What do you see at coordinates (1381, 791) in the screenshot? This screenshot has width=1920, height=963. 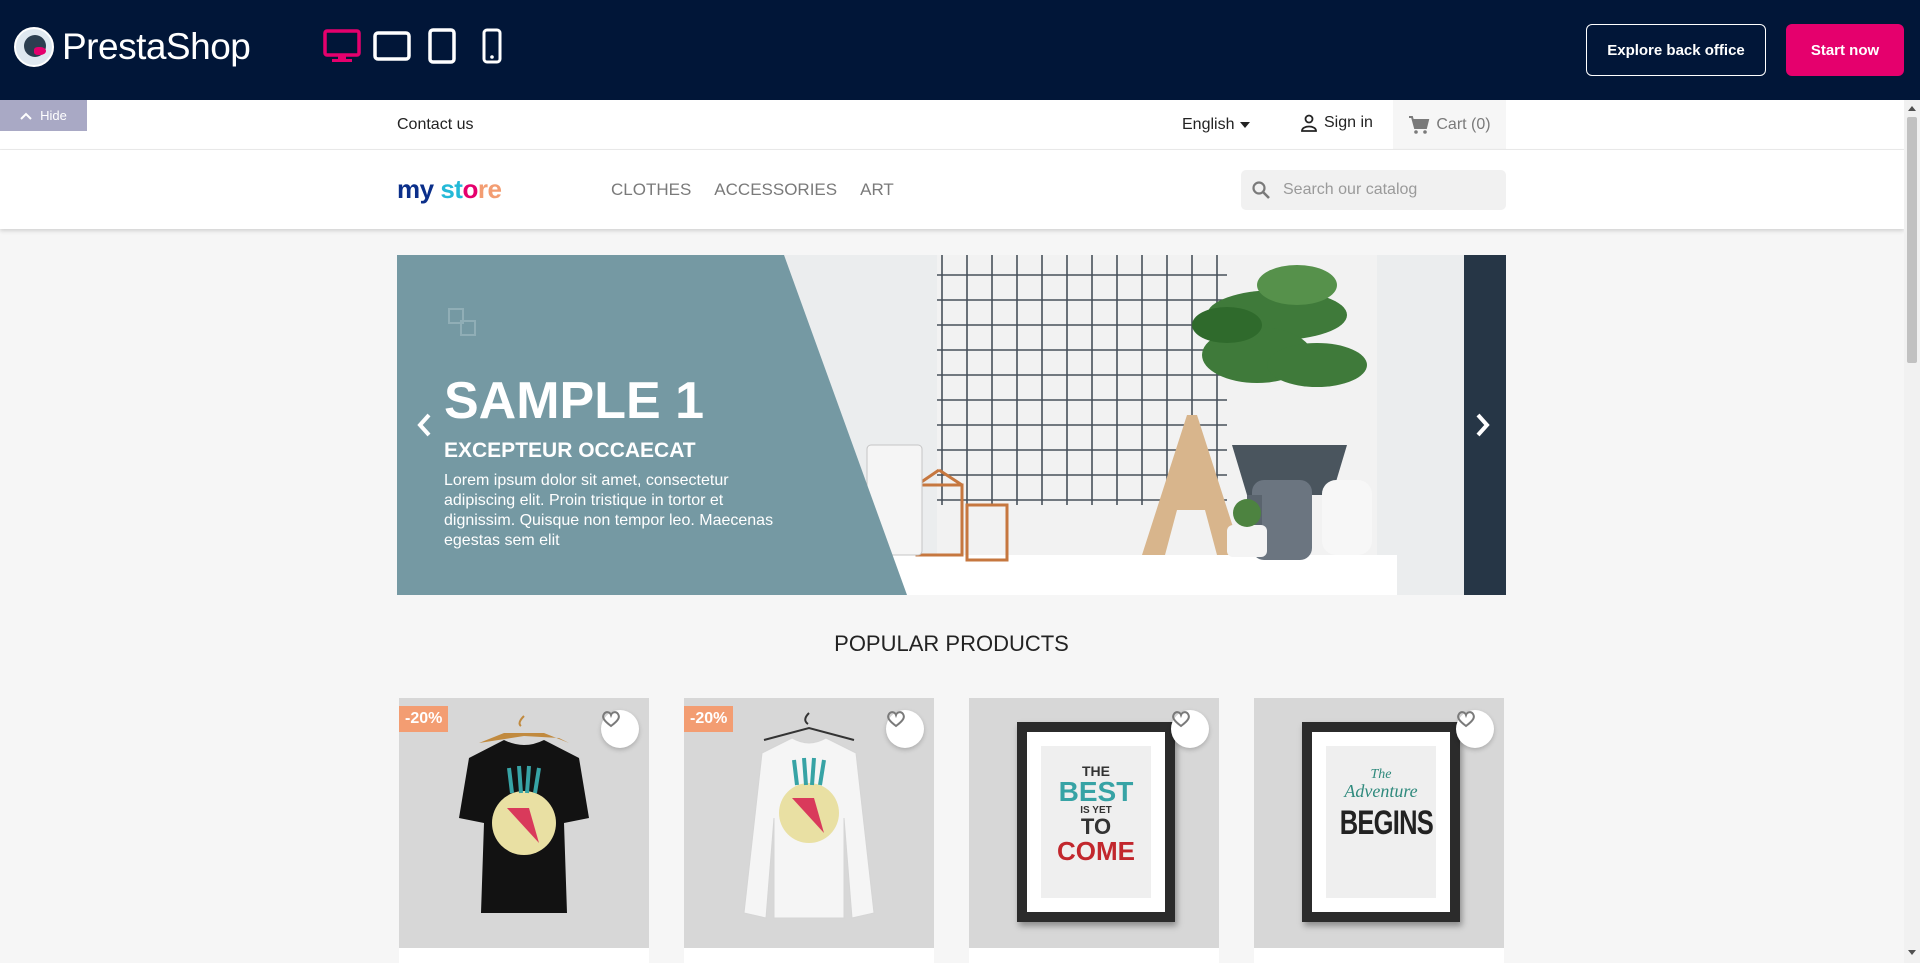 I see `poster-line: Adventure` at bounding box center [1381, 791].